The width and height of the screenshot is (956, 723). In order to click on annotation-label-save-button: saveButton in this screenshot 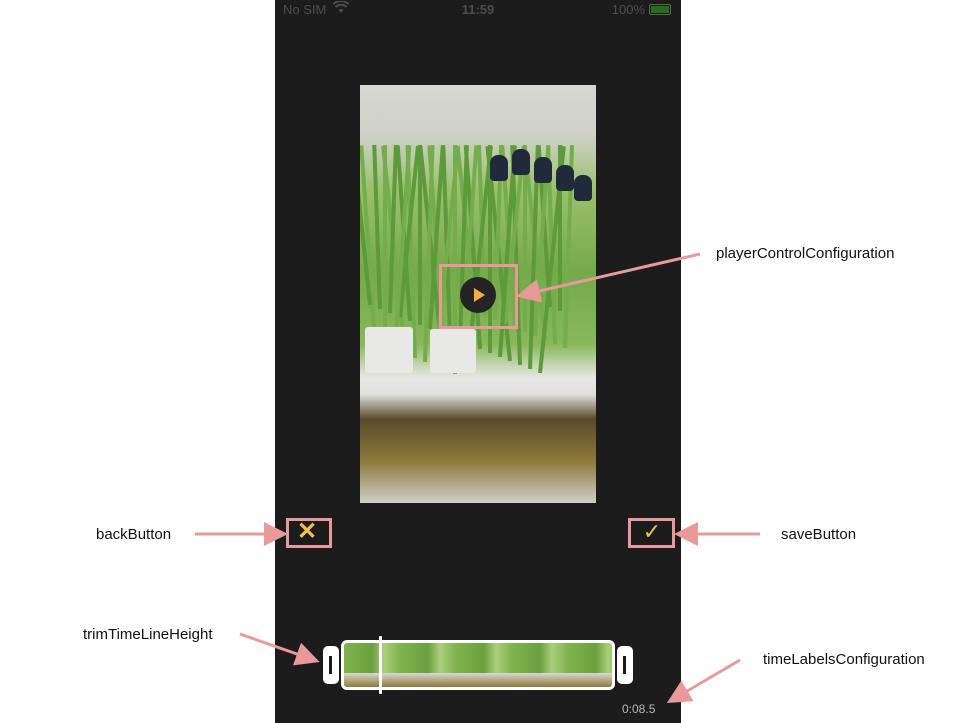, I will do `click(819, 534)`.